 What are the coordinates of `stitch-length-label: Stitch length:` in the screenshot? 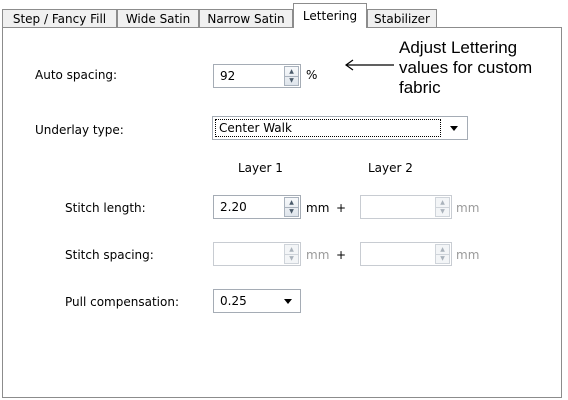 It's located at (105, 208).